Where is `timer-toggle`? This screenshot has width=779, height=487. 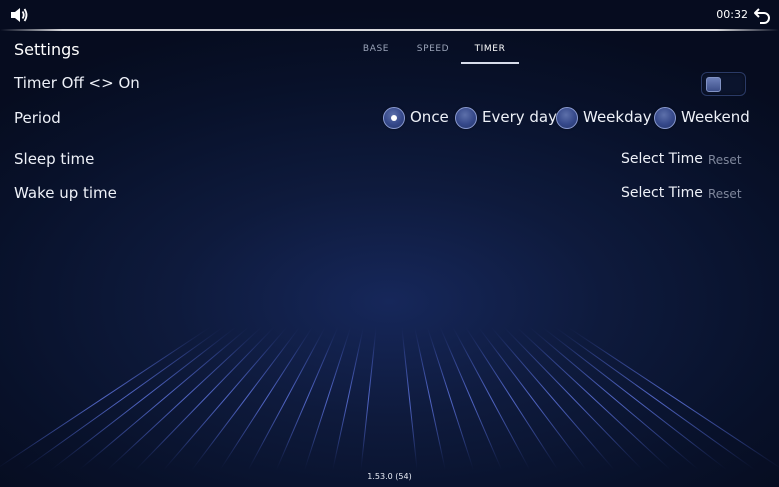
timer-toggle is located at coordinates (723, 84).